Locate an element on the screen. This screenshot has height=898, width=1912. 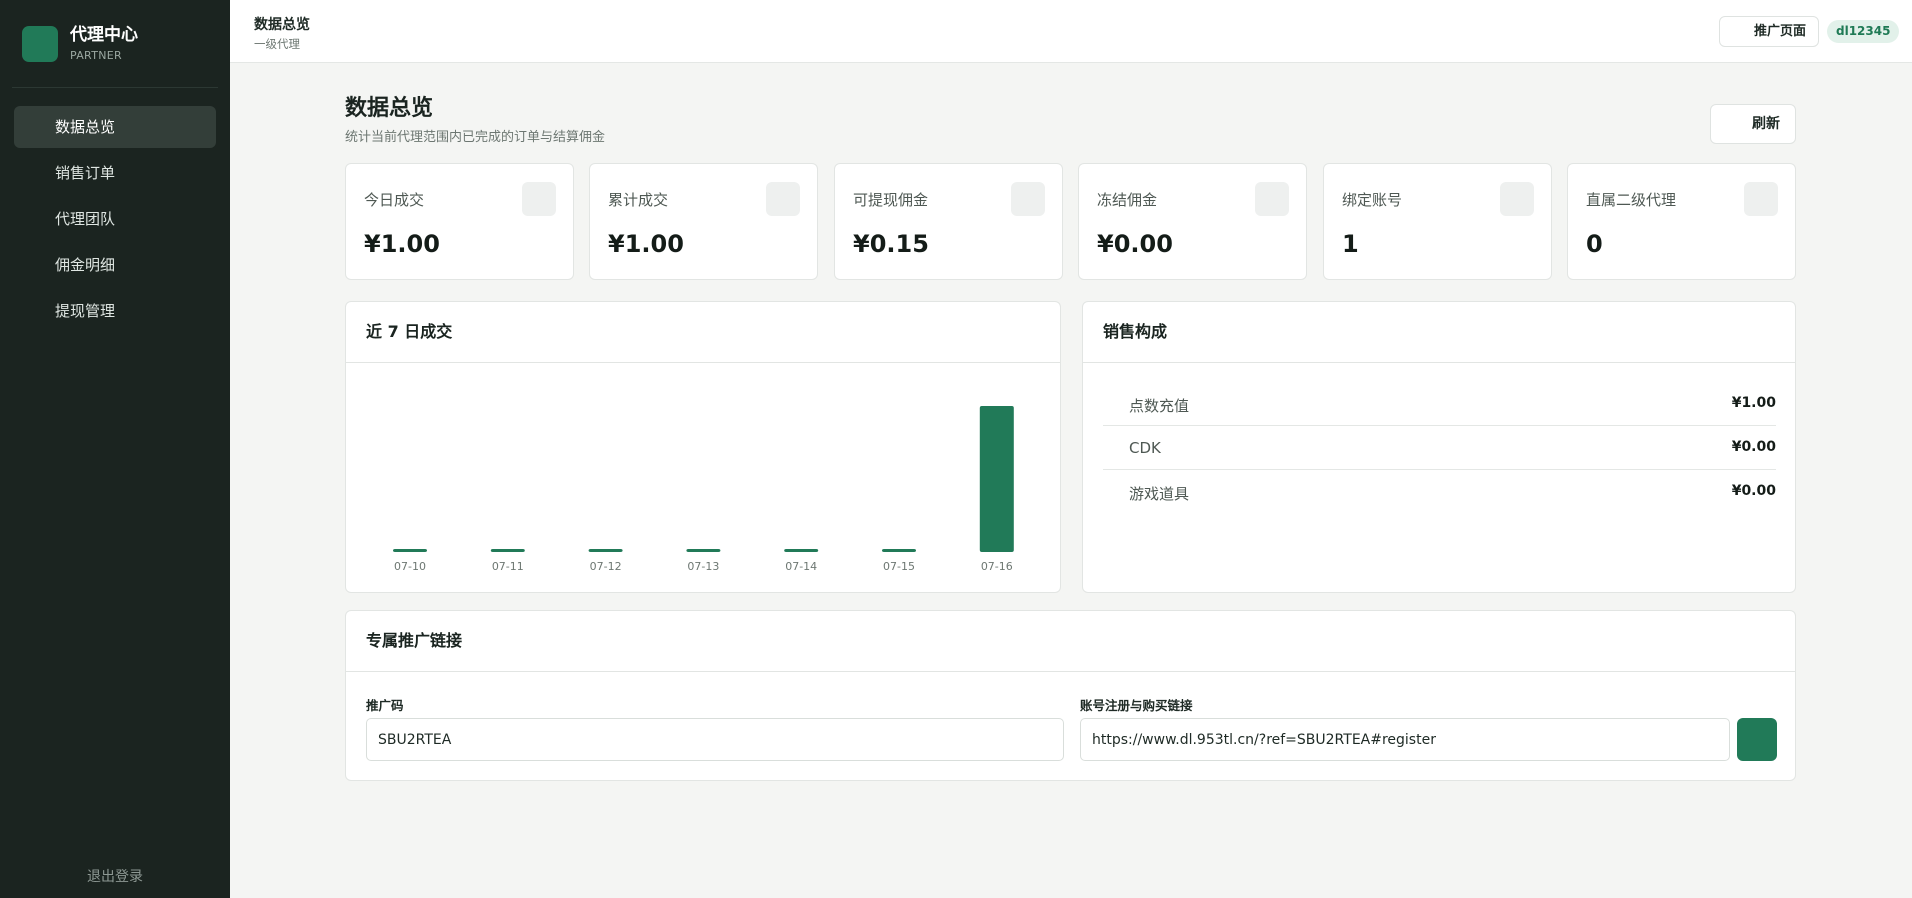
sales-row: 游戏道具 ¥0.00 is located at coordinates (1439, 492).